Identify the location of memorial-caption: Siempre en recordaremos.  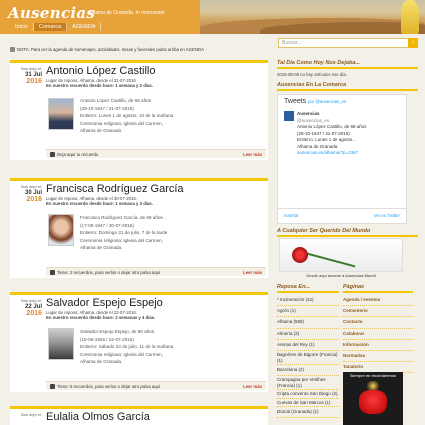
(373, 375).